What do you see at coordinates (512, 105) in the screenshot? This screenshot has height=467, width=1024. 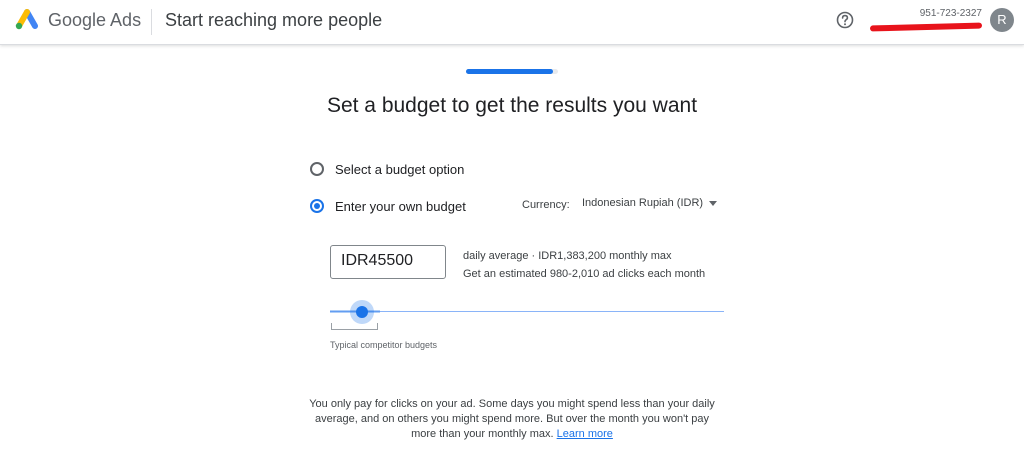 I see `budget-heading: Set a budget to get the results you want` at bounding box center [512, 105].